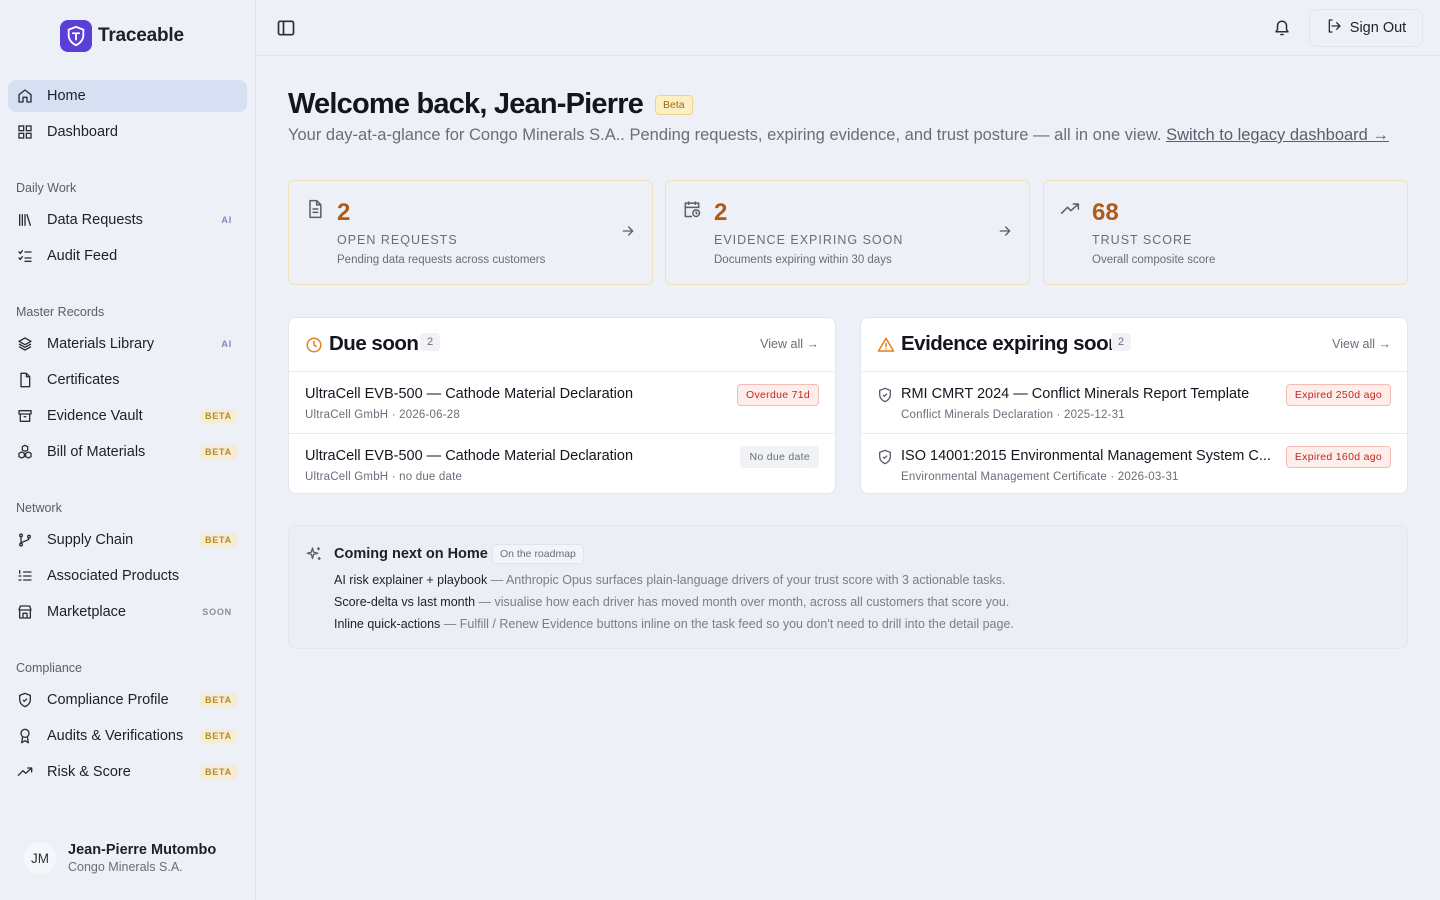  Describe the element at coordinates (1282, 28) in the screenshot. I see `bell-icon` at that location.